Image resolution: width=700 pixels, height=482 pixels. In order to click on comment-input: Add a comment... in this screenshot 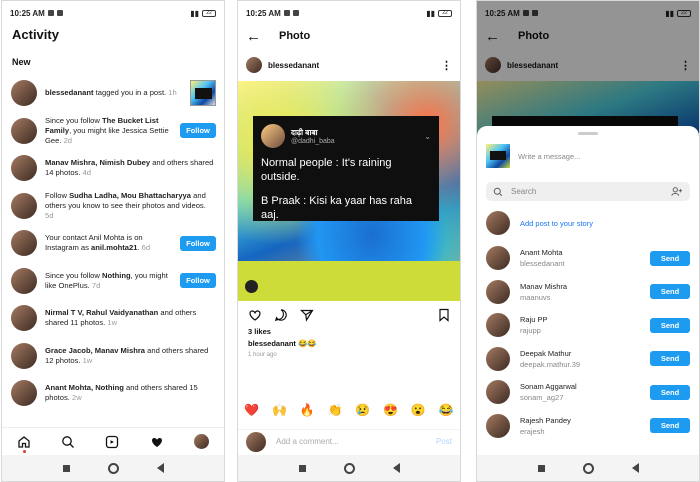, I will do `click(351, 441)`.